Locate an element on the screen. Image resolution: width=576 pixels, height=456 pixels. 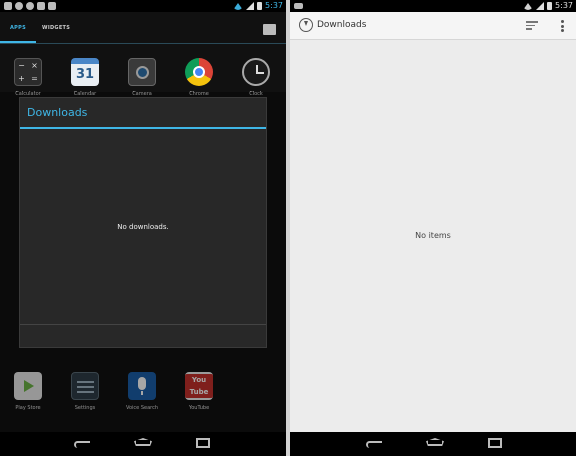
dialog-footer-divider is located at coordinates (143, 324).